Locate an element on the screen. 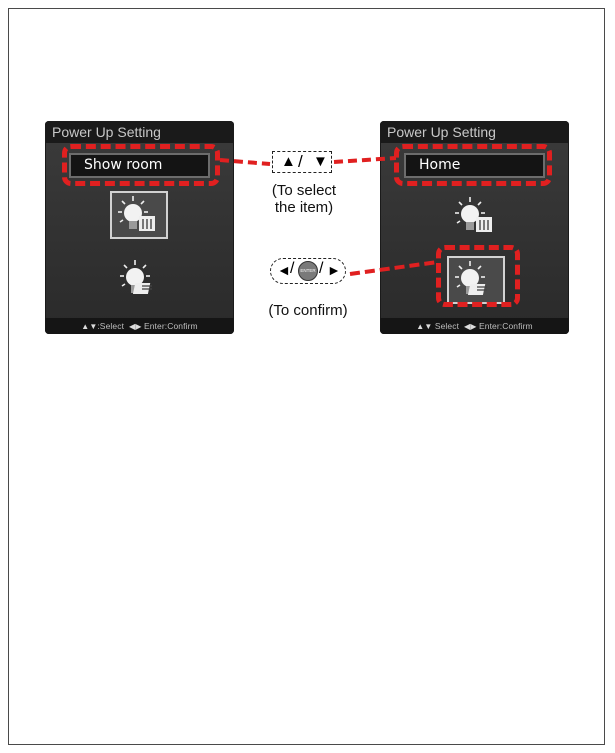 The image size is (615, 753). left-screen-footer: ▲▼:Select ◀▶ Enter:Confirm is located at coordinates (139, 326).